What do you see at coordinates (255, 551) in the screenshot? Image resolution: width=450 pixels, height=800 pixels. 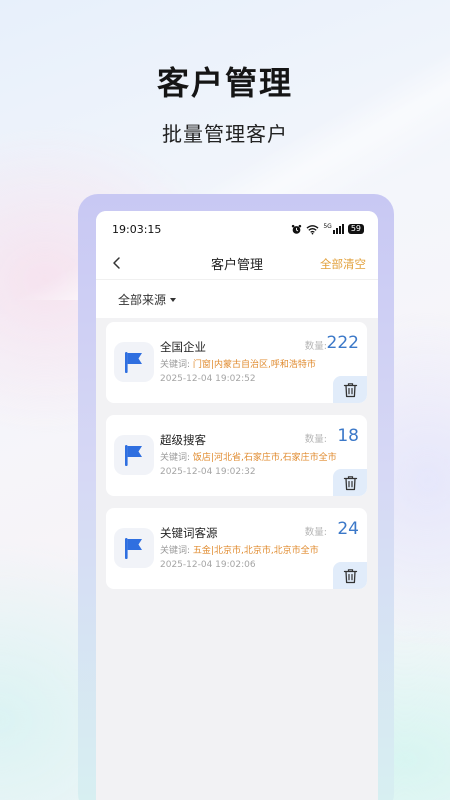 I see `keyword-value: 五金|北京市,北京市,北京市全市` at bounding box center [255, 551].